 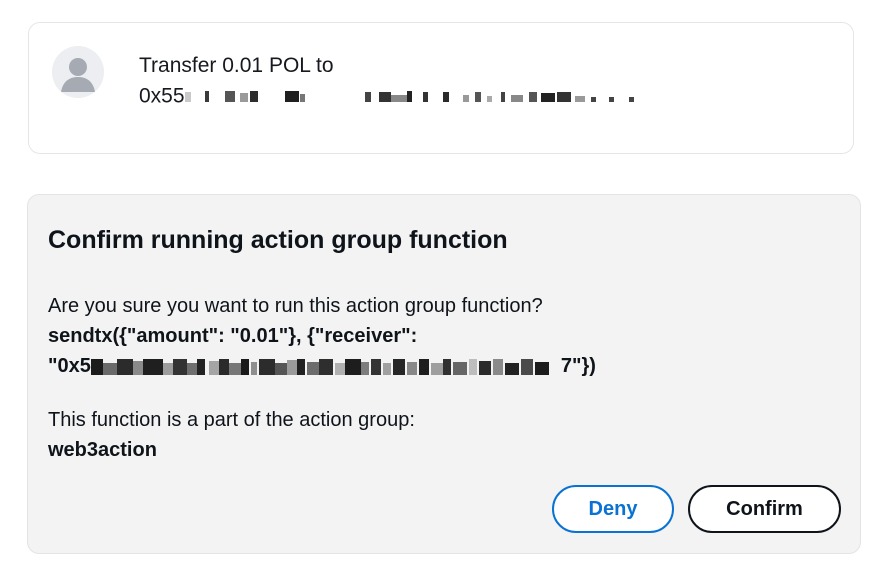 What do you see at coordinates (78, 72) in the screenshot?
I see `user-avatar-icon` at bounding box center [78, 72].